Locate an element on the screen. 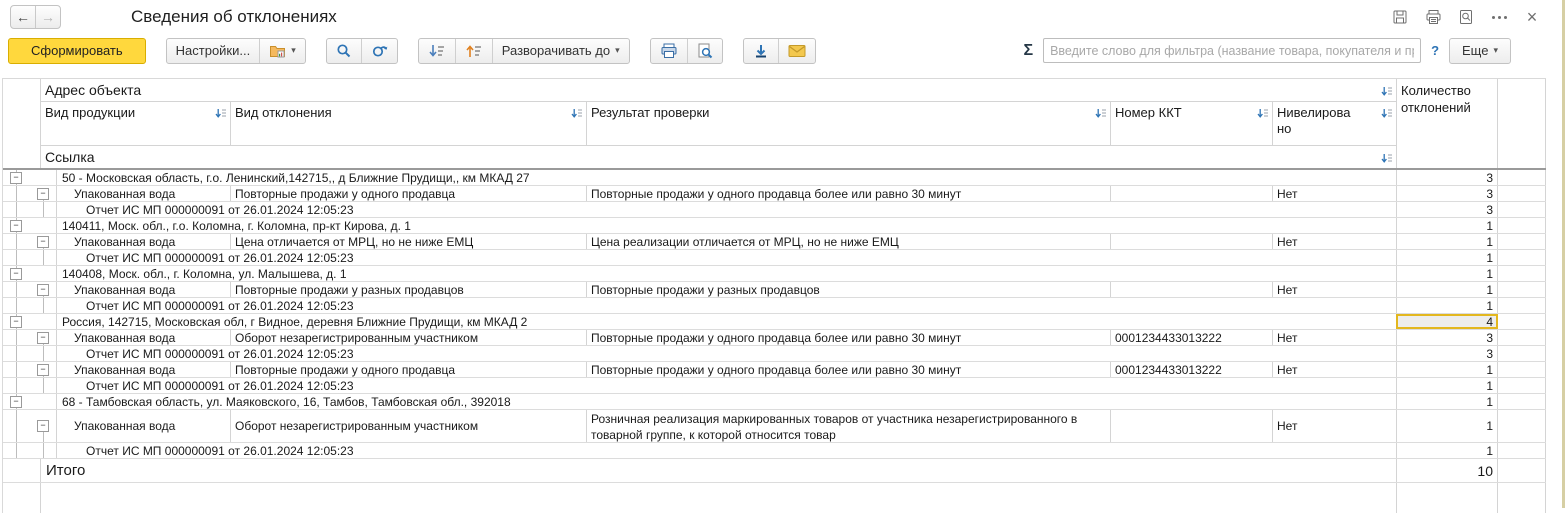 The image size is (1567, 513). search-button is located at coordinates (344, 51).